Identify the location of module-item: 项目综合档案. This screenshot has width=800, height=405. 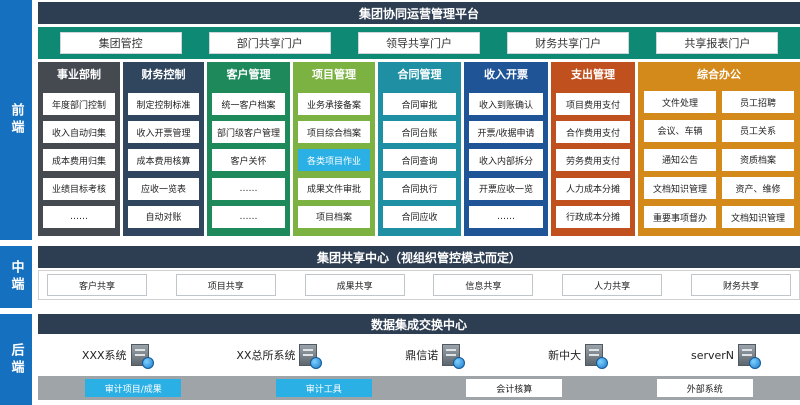
(334, 132).